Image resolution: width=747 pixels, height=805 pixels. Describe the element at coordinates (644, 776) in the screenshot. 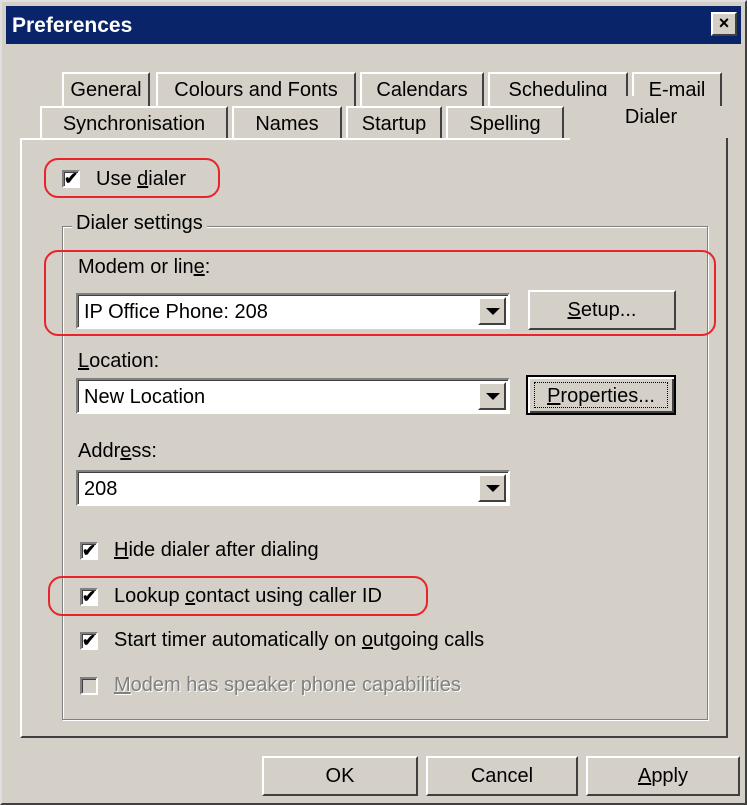

I see `apply-accel: A` at that location.